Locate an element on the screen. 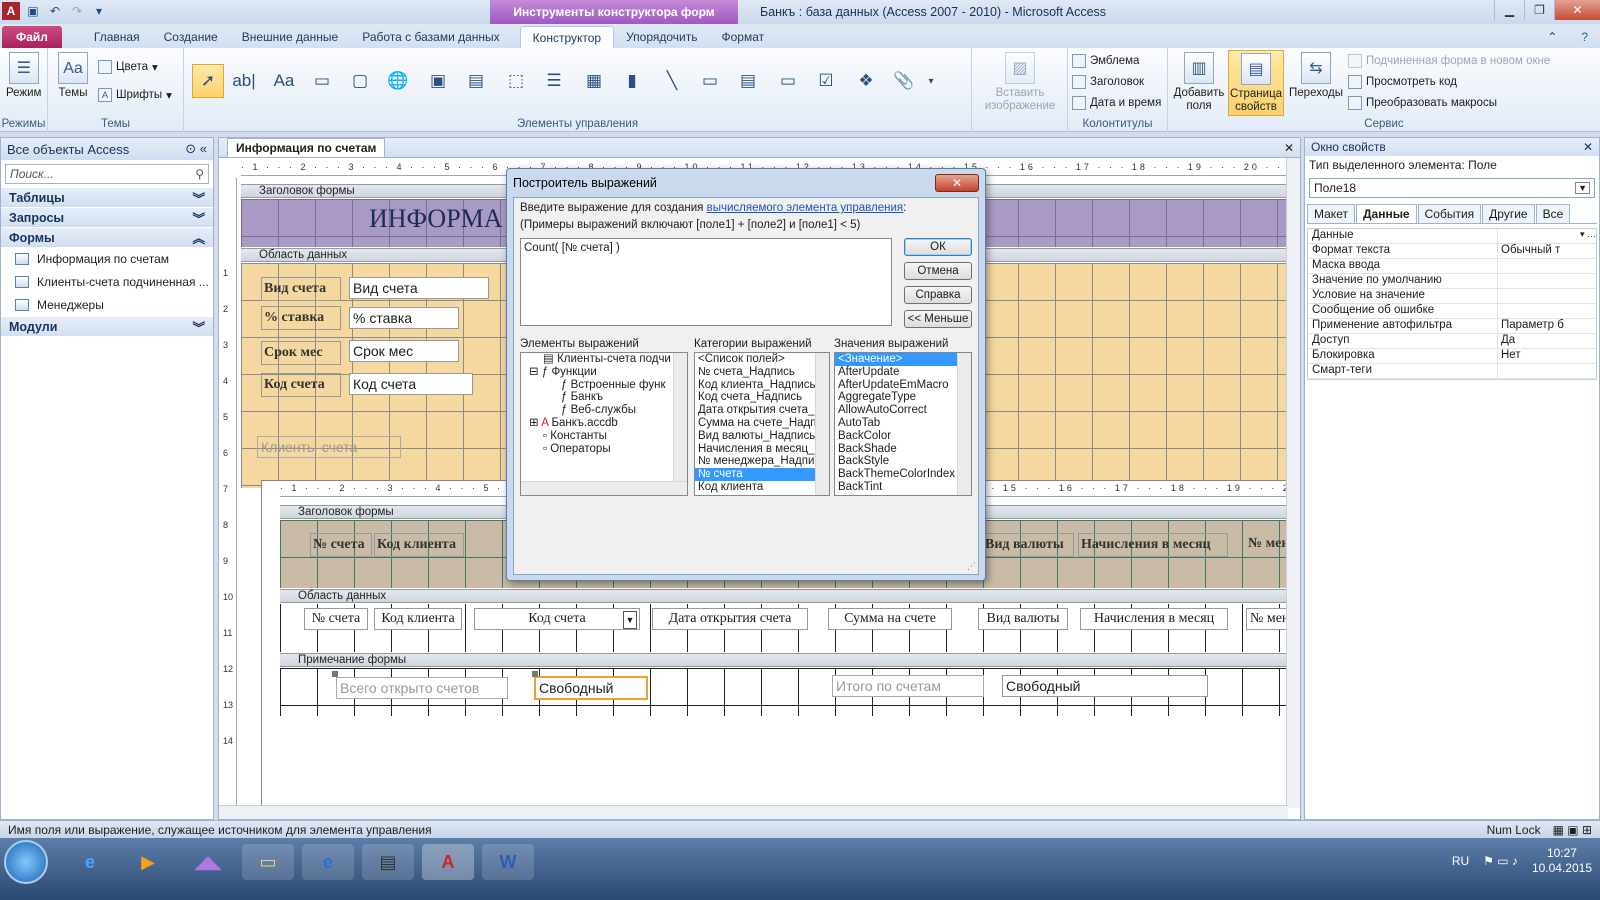 The image size is (1600, 900). selection-handle is located at coordinates (535, 674).